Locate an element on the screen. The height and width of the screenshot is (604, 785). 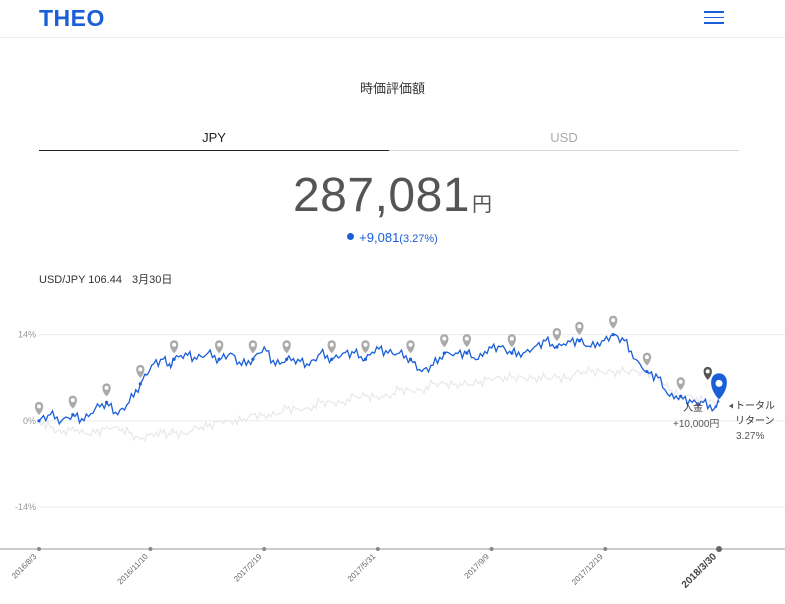
y-tick-label: 0% is located at coordinates (29, 421).